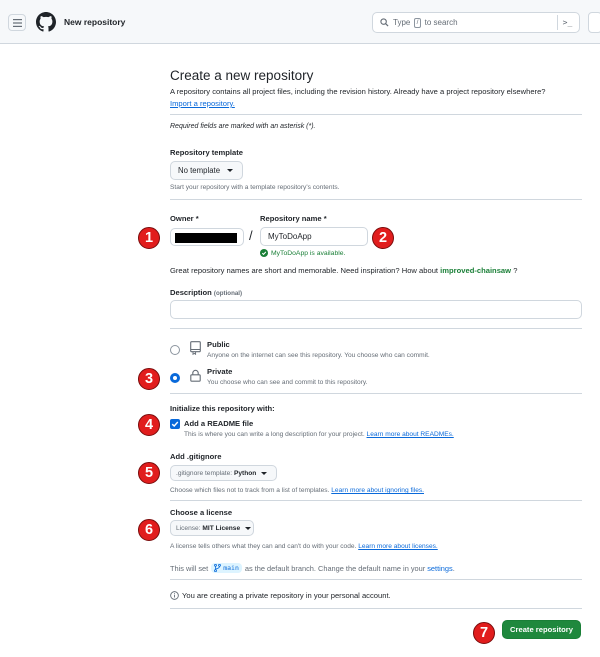 This screenshot has height=657, width=600. Describe the element at coordinates (425, 23) in the screenshot. I see `search-placeholder: Type / to search` at that location.